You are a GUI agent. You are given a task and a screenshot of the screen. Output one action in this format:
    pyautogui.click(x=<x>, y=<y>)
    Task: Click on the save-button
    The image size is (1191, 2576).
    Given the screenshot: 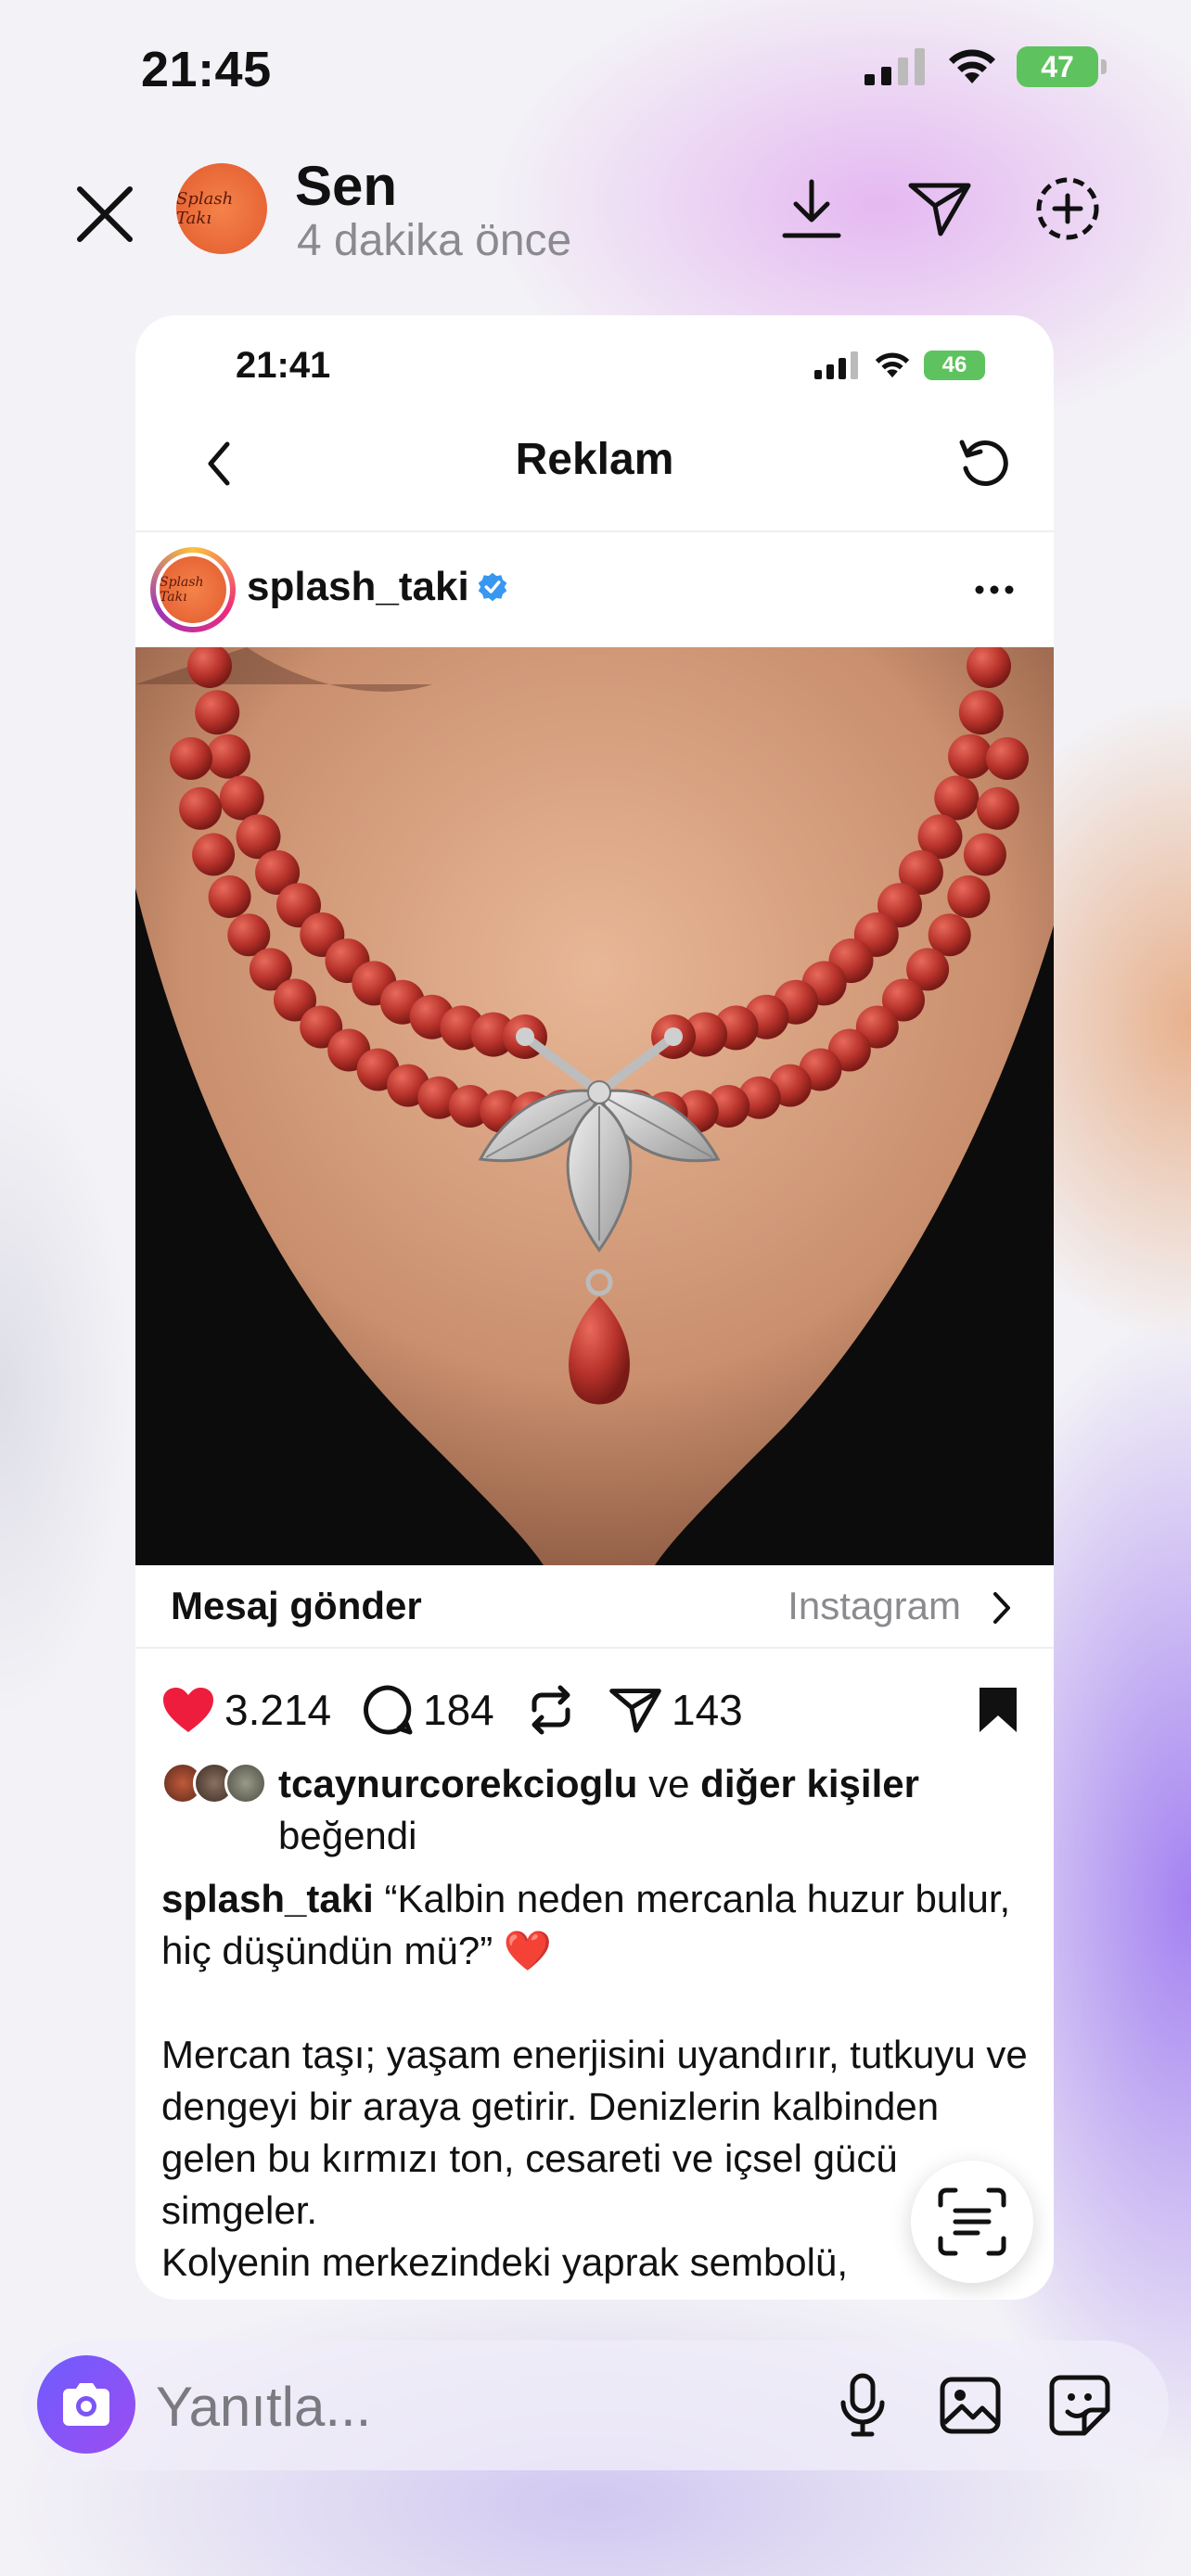 What is the action you would take?
    pyautogui.click(x=998, y=1710)
    